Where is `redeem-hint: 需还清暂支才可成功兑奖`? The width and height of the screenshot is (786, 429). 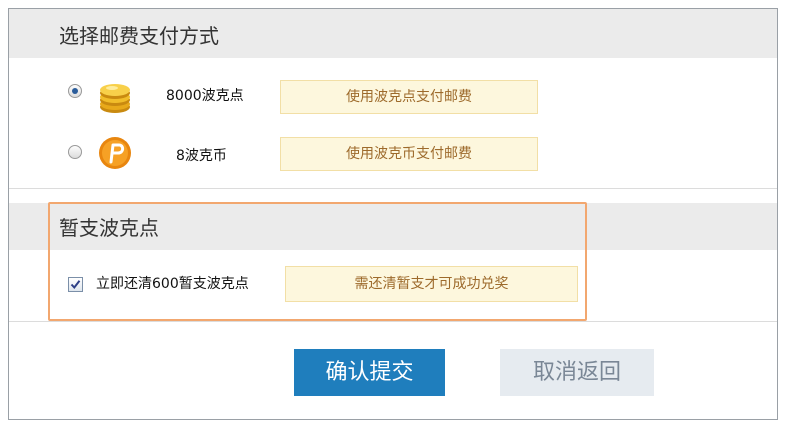
redeem-hint: 需还清暂支才可成功兑奖 is located at coordinates (431, 284).